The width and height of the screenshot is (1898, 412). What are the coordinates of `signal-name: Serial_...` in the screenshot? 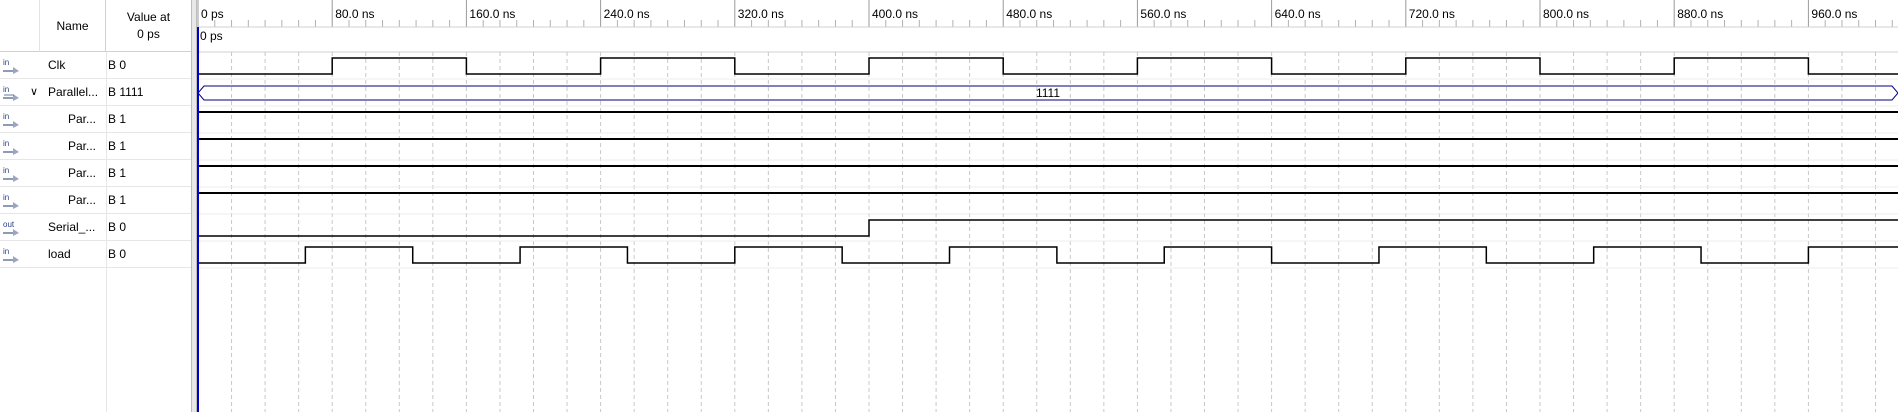 It's located at (72, 227).